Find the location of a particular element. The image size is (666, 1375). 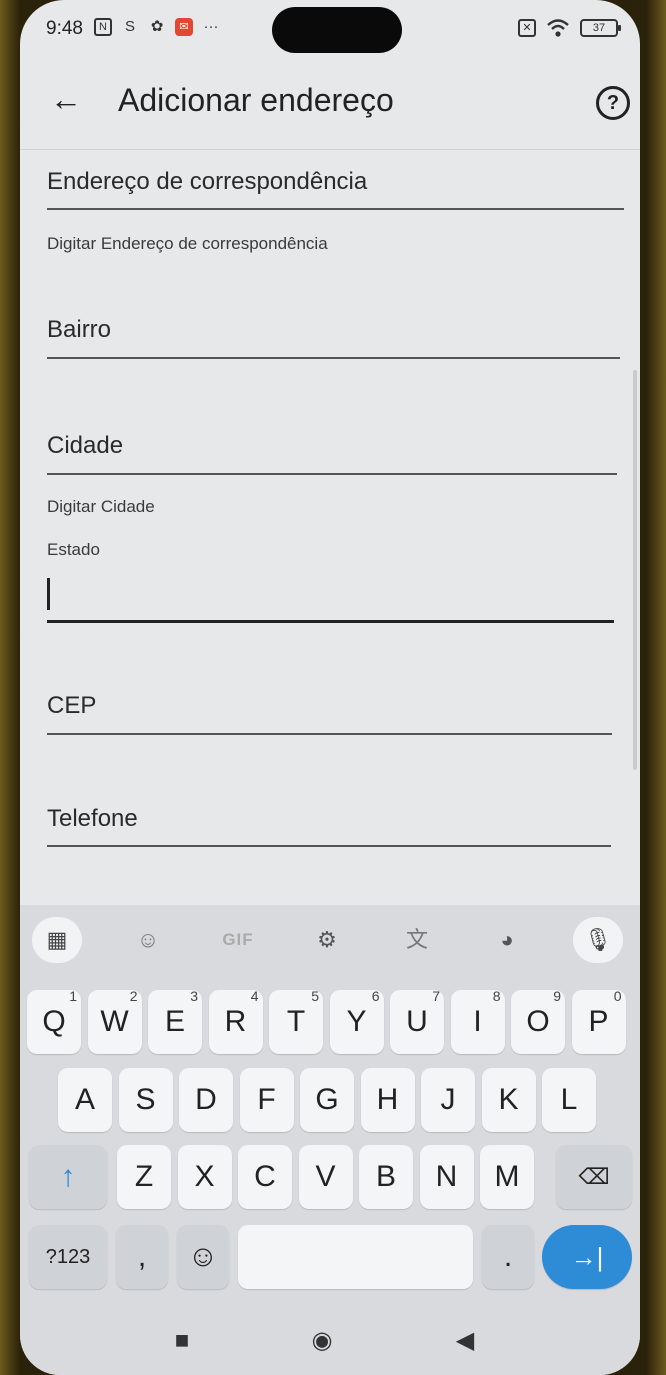

keyboard-toolbar: ▦ ☺ GIF ⚙ 文 ◕ 🎙 is located at coordinates (330, 940).